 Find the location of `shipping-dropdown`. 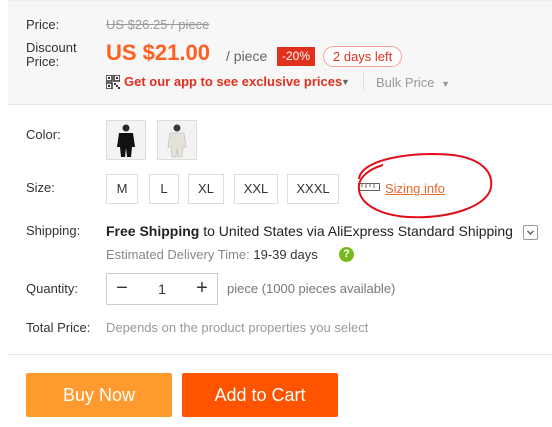

shipping-dropdown is located at coordinates (530, 232).